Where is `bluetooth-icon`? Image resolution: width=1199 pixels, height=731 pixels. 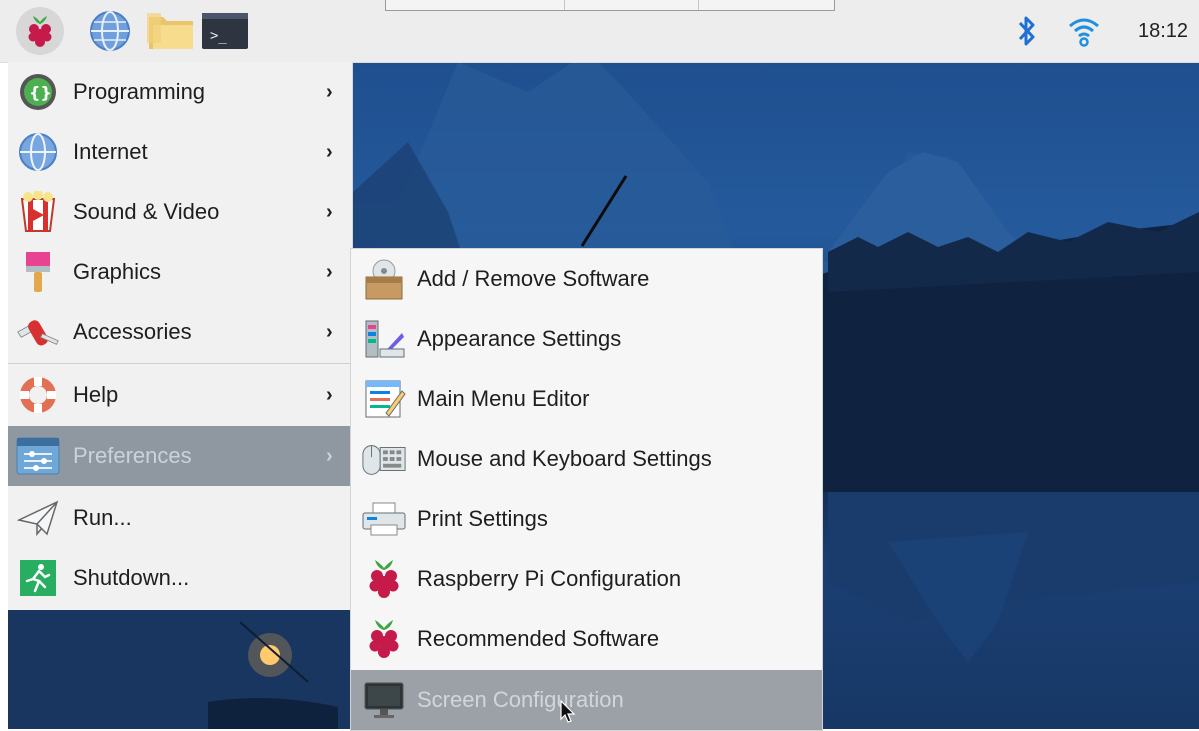 bluetooth-icon is located at coordinates (1027, 33).